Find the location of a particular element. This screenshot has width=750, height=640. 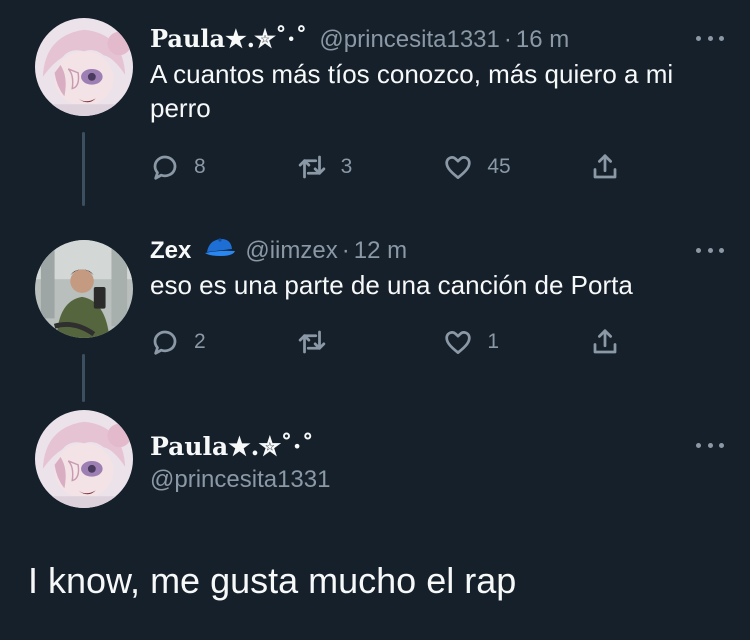

reply-button: 2 is located at coordinates (195, 342).